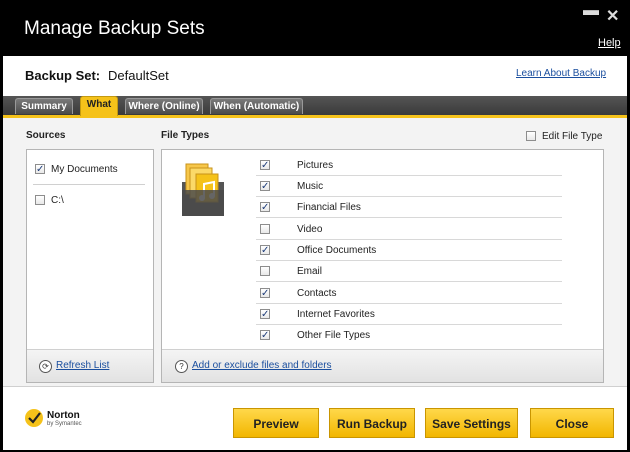 This screenshot has height=452, width=630. I want to click on add-or-exclude-files-link: Add or exclude files and folders, so click(262, 365).